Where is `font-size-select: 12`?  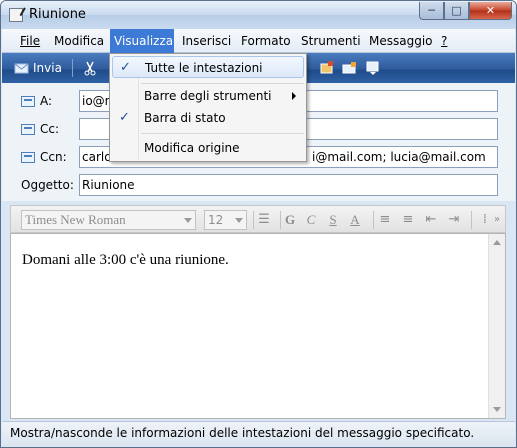
font-size-select: 12 is located at coordinates (225, 220).